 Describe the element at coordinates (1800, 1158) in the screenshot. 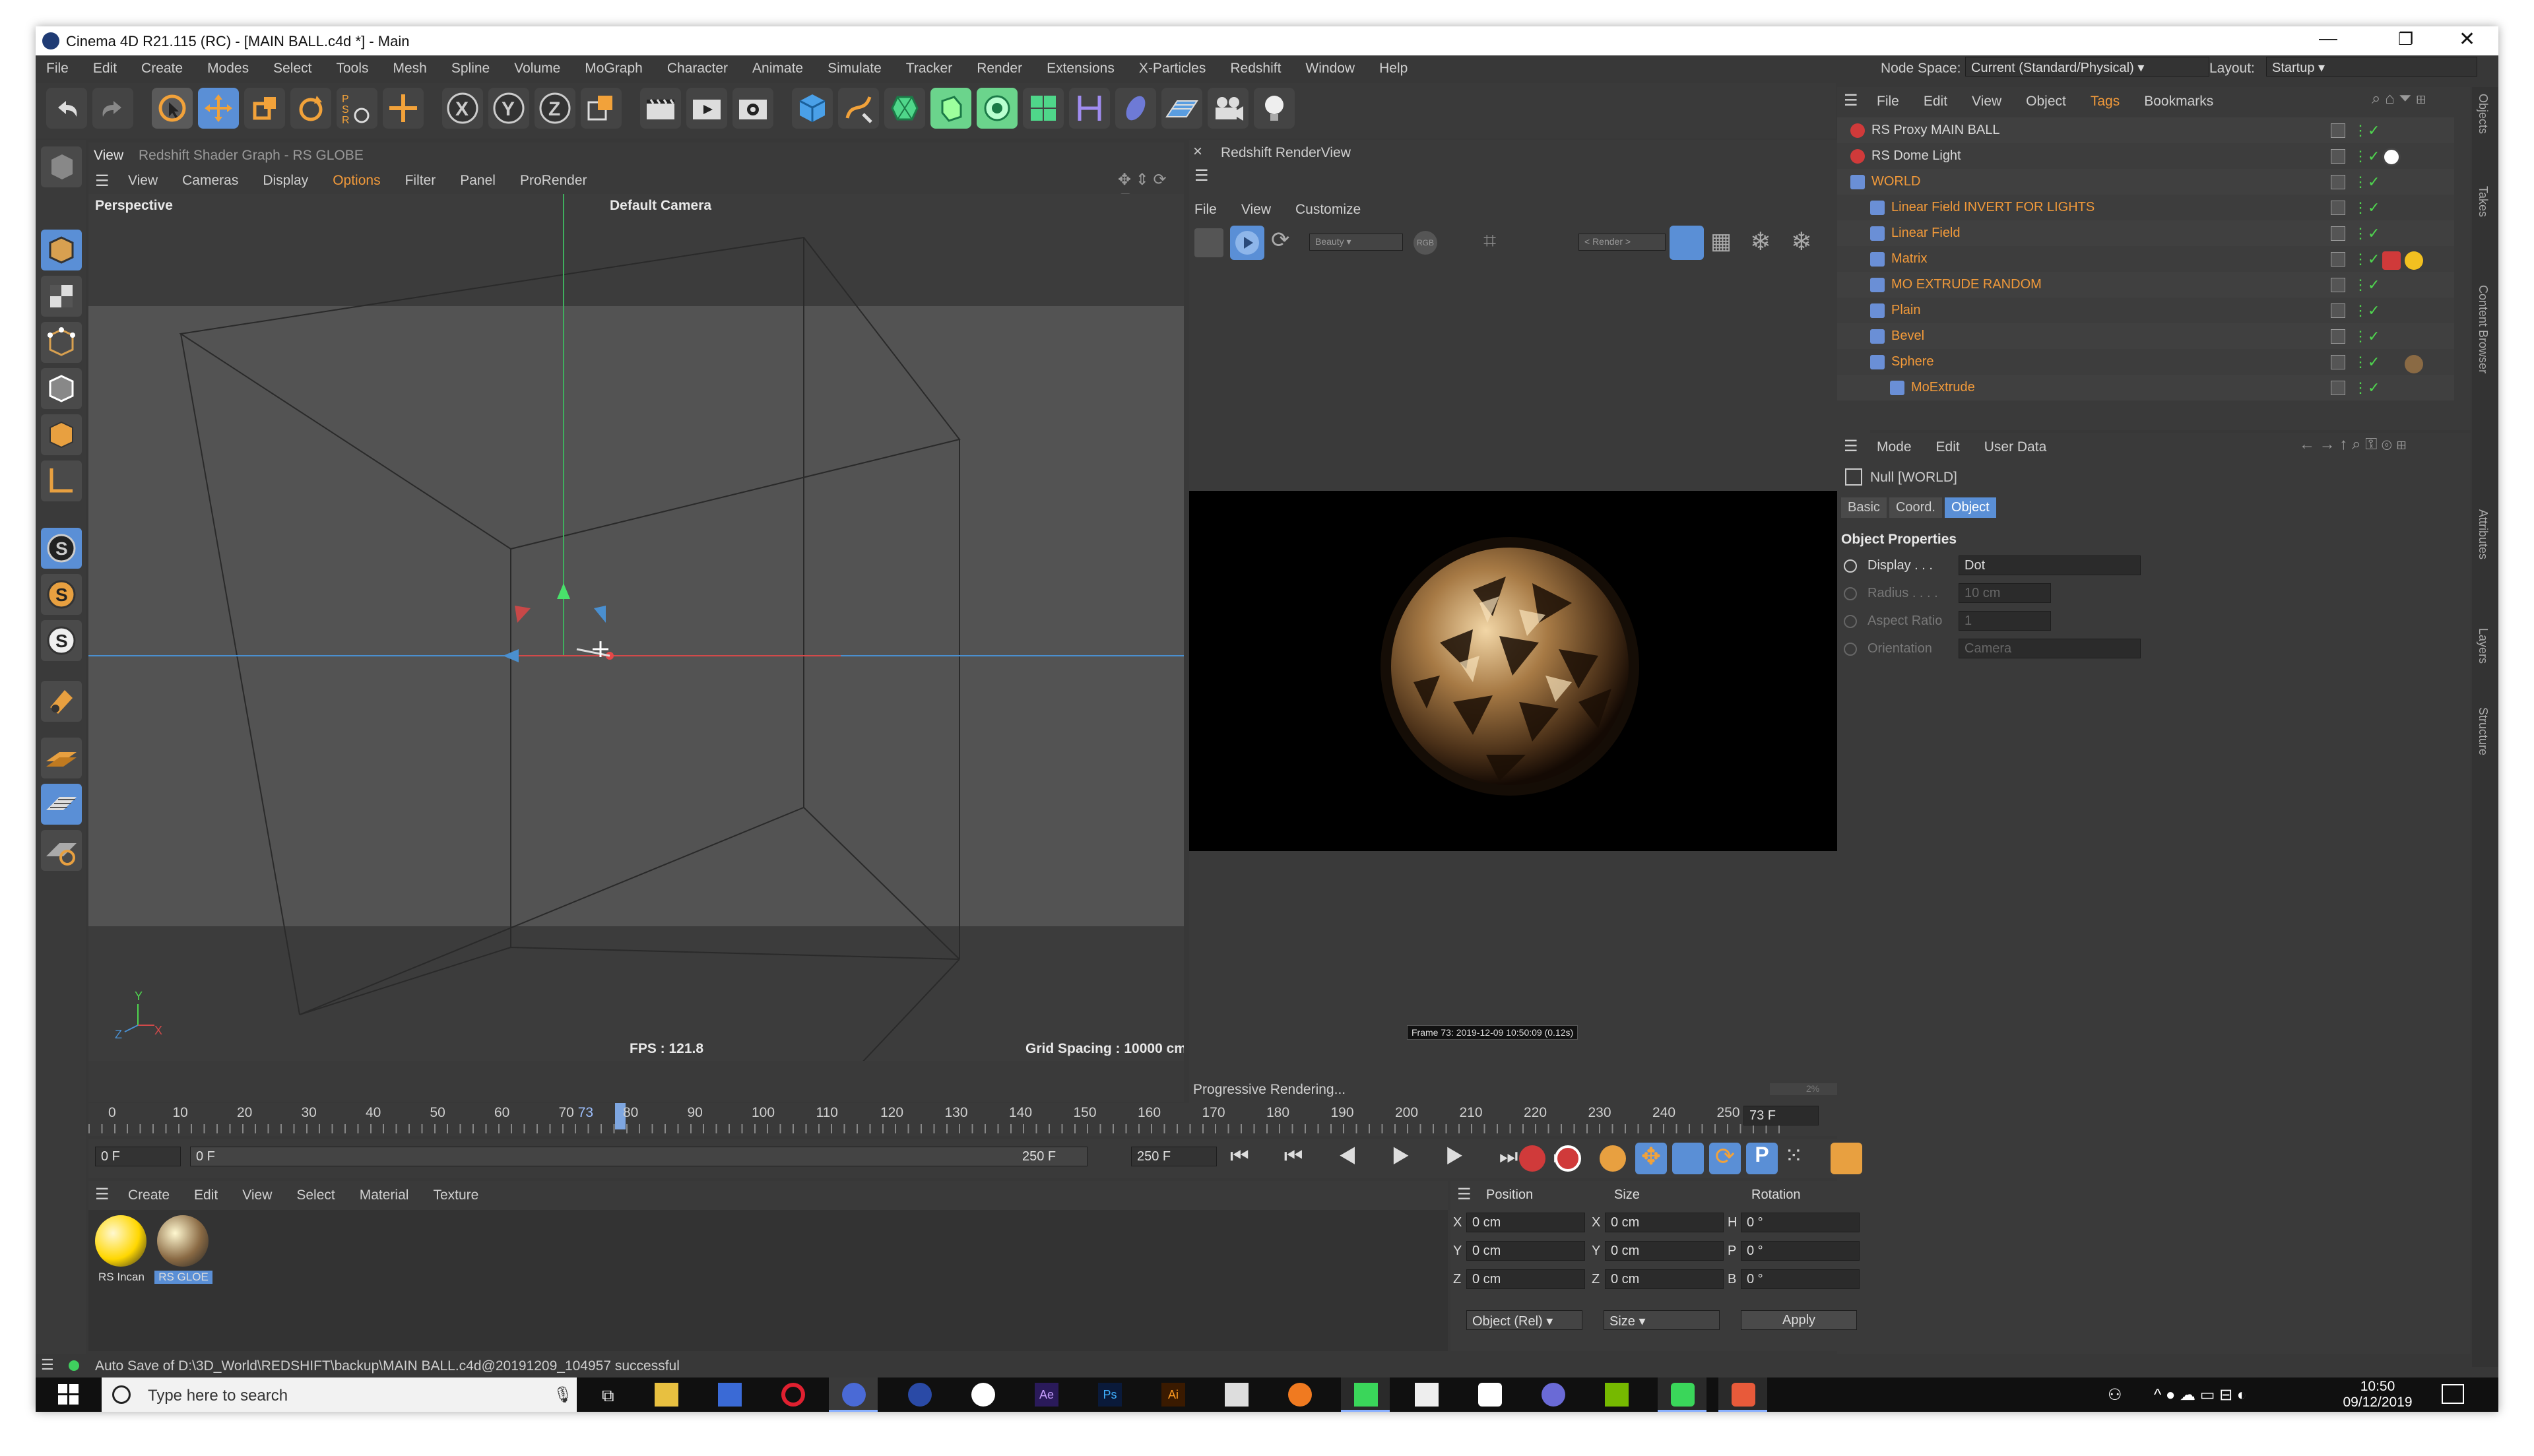

I see `key-pla-icon: ⁙` at that location.